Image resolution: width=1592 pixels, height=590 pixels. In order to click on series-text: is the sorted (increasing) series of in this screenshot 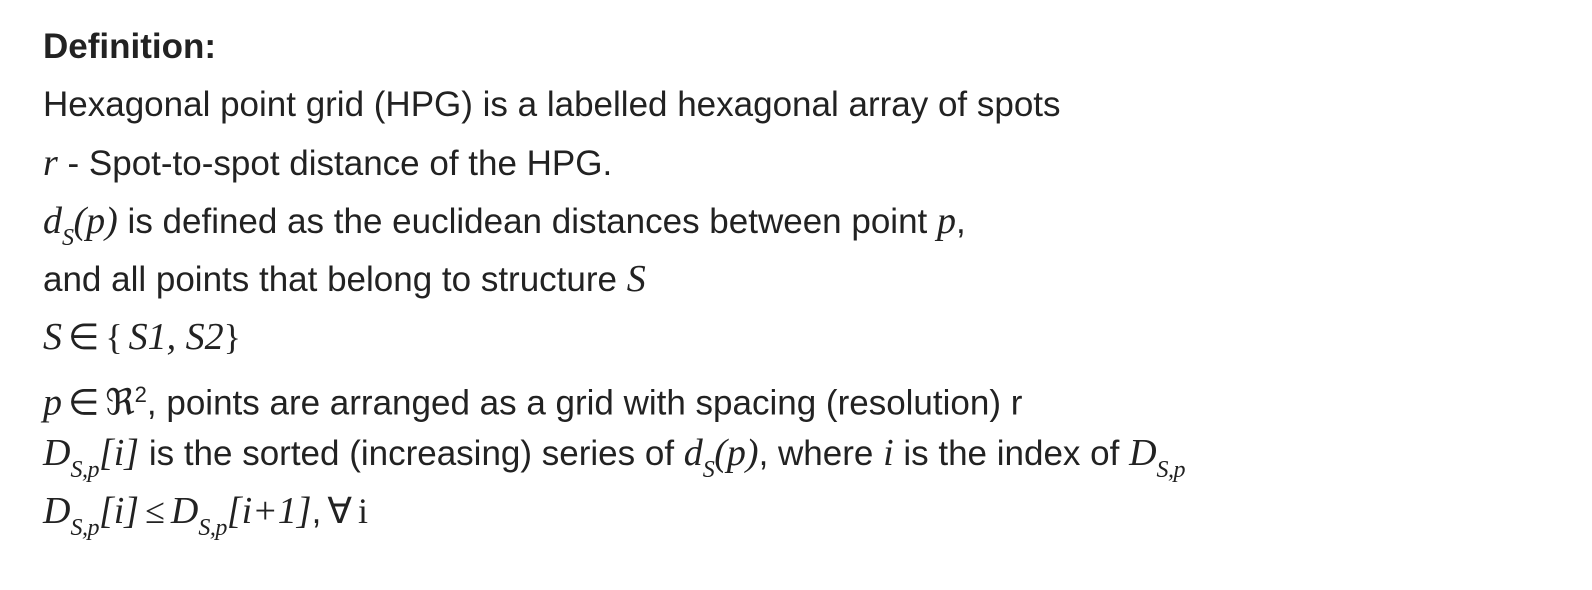, I will do `click(411, 453)`.